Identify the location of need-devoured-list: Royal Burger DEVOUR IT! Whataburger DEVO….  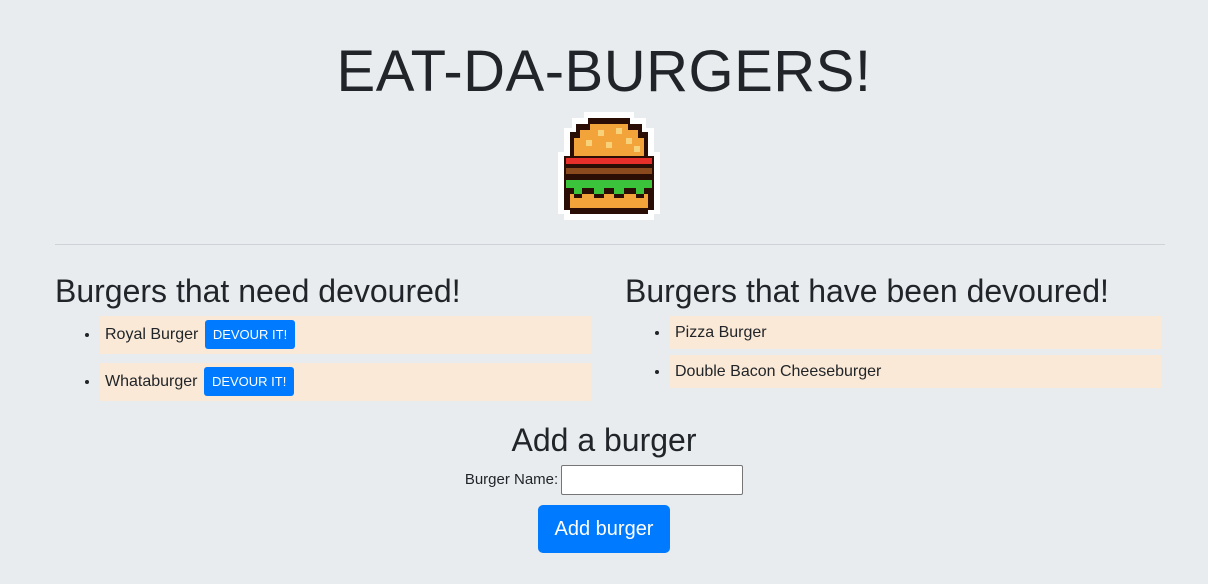
(323, 358).